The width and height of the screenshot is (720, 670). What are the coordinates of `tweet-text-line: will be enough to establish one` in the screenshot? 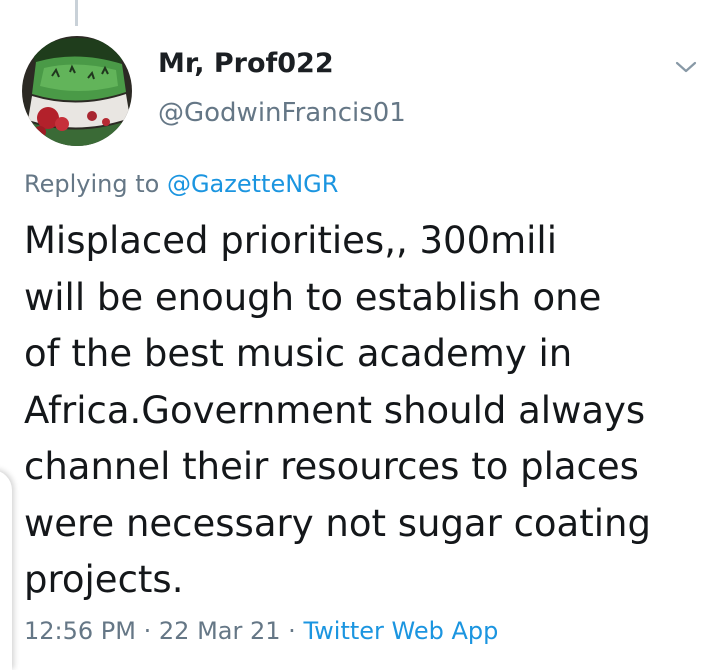 It's located at (313, 297).